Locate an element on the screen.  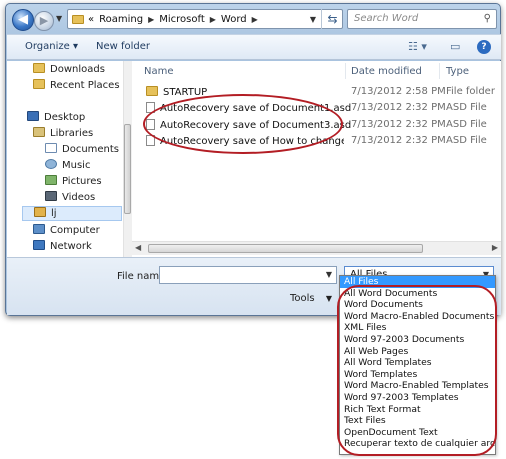
forward-button: ▶ is located at coordinates (44, 21).